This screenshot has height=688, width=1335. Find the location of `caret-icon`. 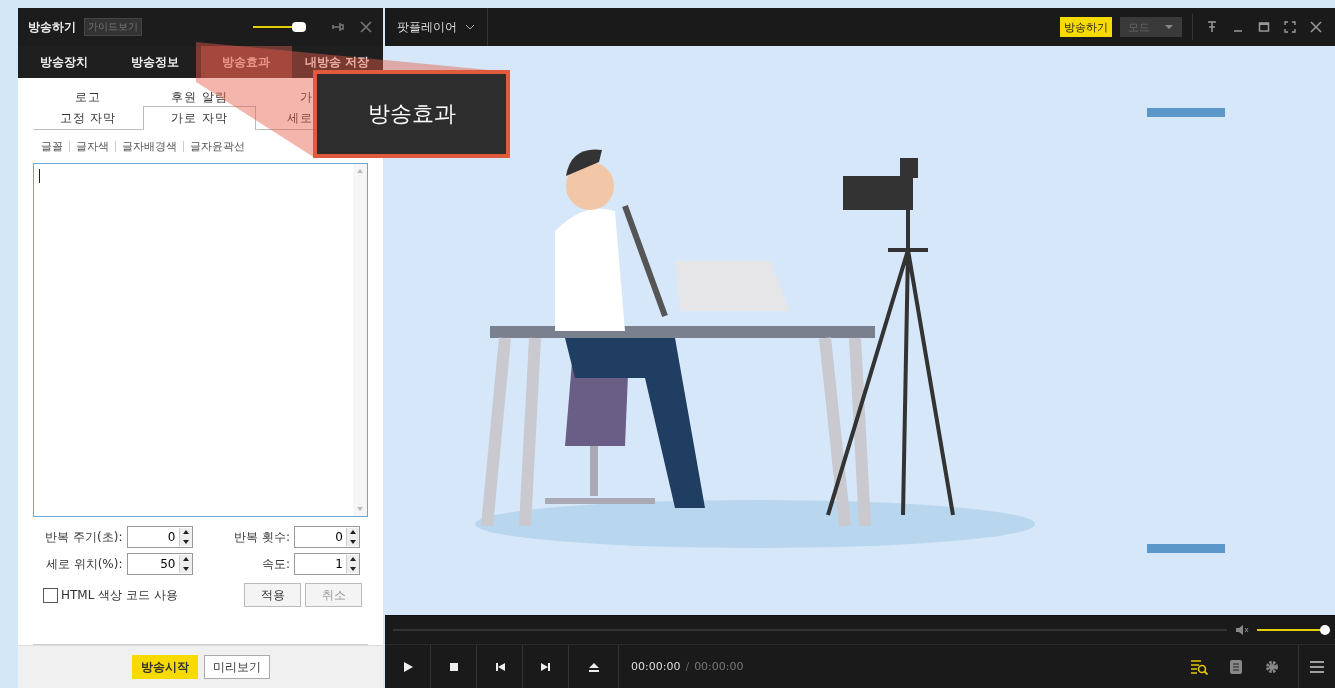

caret-icon is located at coordinates (1169, 27).